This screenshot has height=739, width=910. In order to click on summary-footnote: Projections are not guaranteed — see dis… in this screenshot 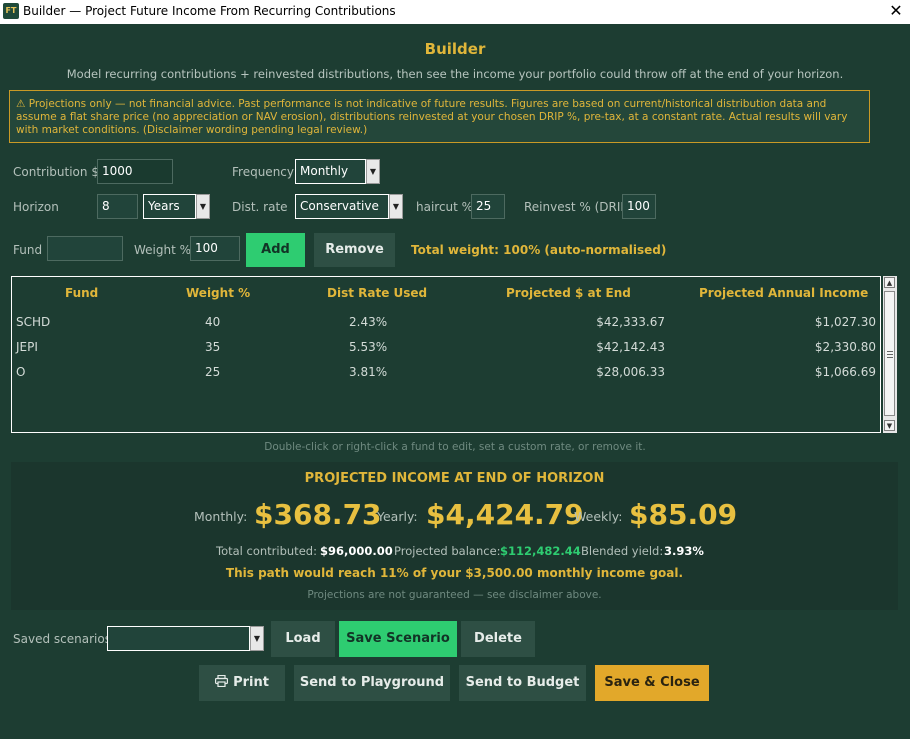, I will do `click(454, 595)`.